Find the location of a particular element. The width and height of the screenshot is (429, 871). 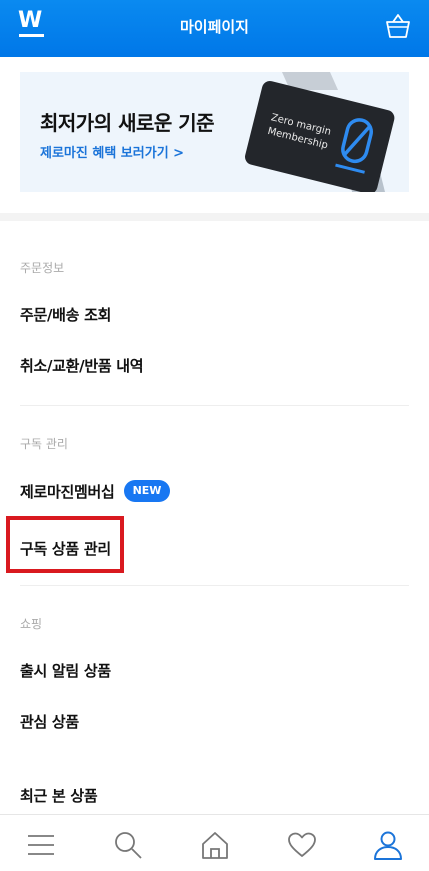

menu-item-recently-viewed: 최근 본 상품 is located at coordinates (59, 795).